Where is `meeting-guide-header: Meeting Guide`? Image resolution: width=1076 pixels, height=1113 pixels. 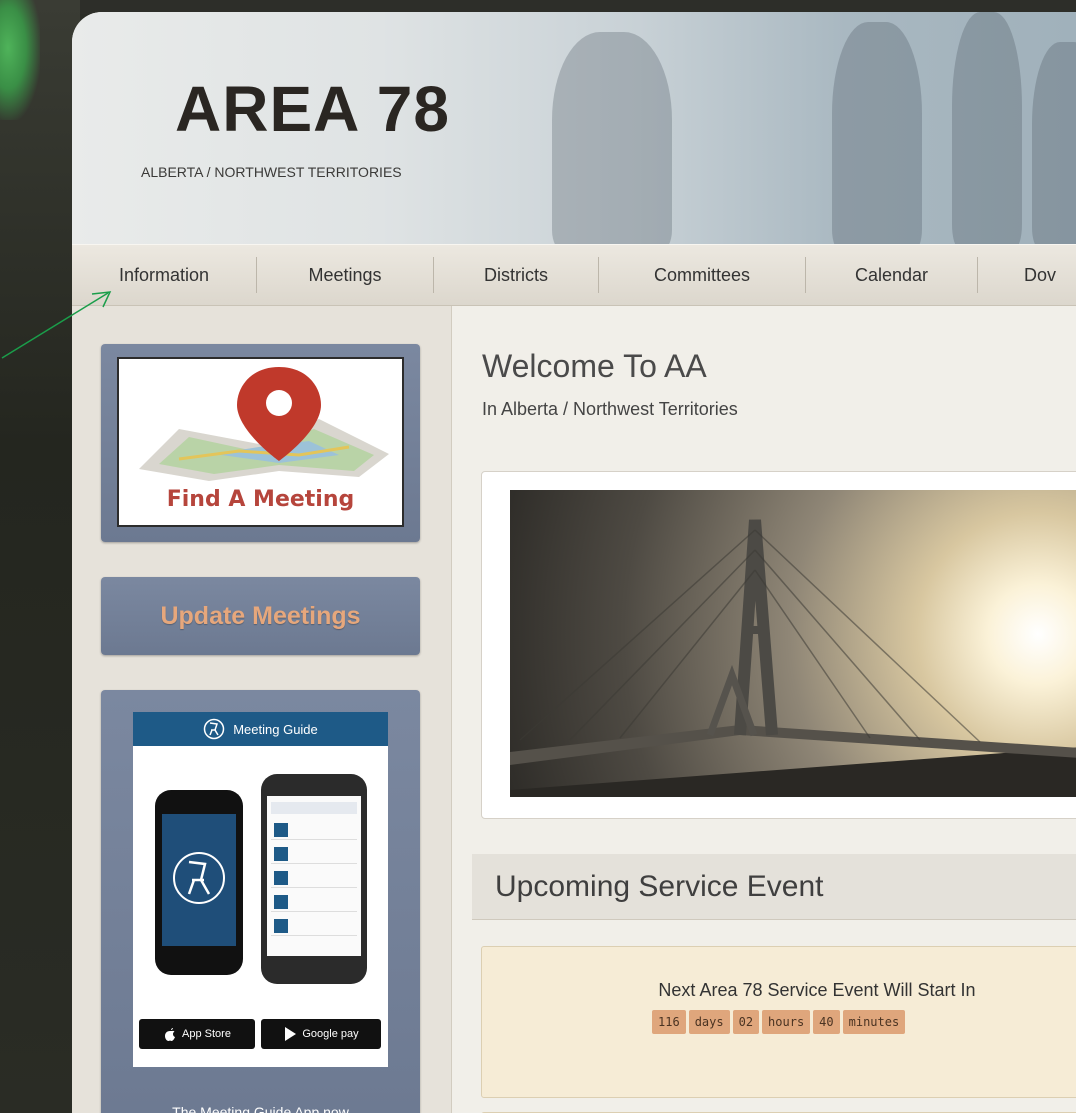 meeting-guide-header: Meeting Guide is located at coordinates (260, 729).